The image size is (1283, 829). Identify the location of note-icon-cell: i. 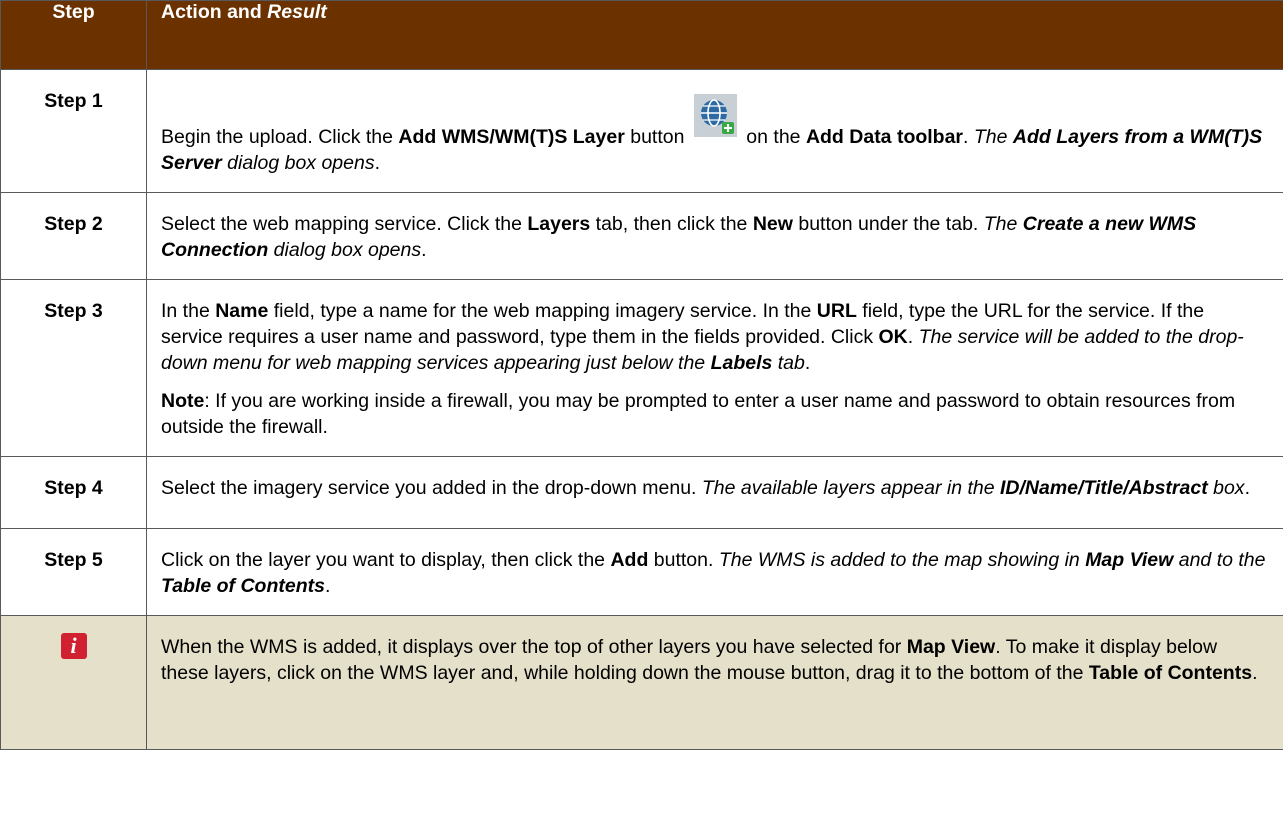
(73, 682).